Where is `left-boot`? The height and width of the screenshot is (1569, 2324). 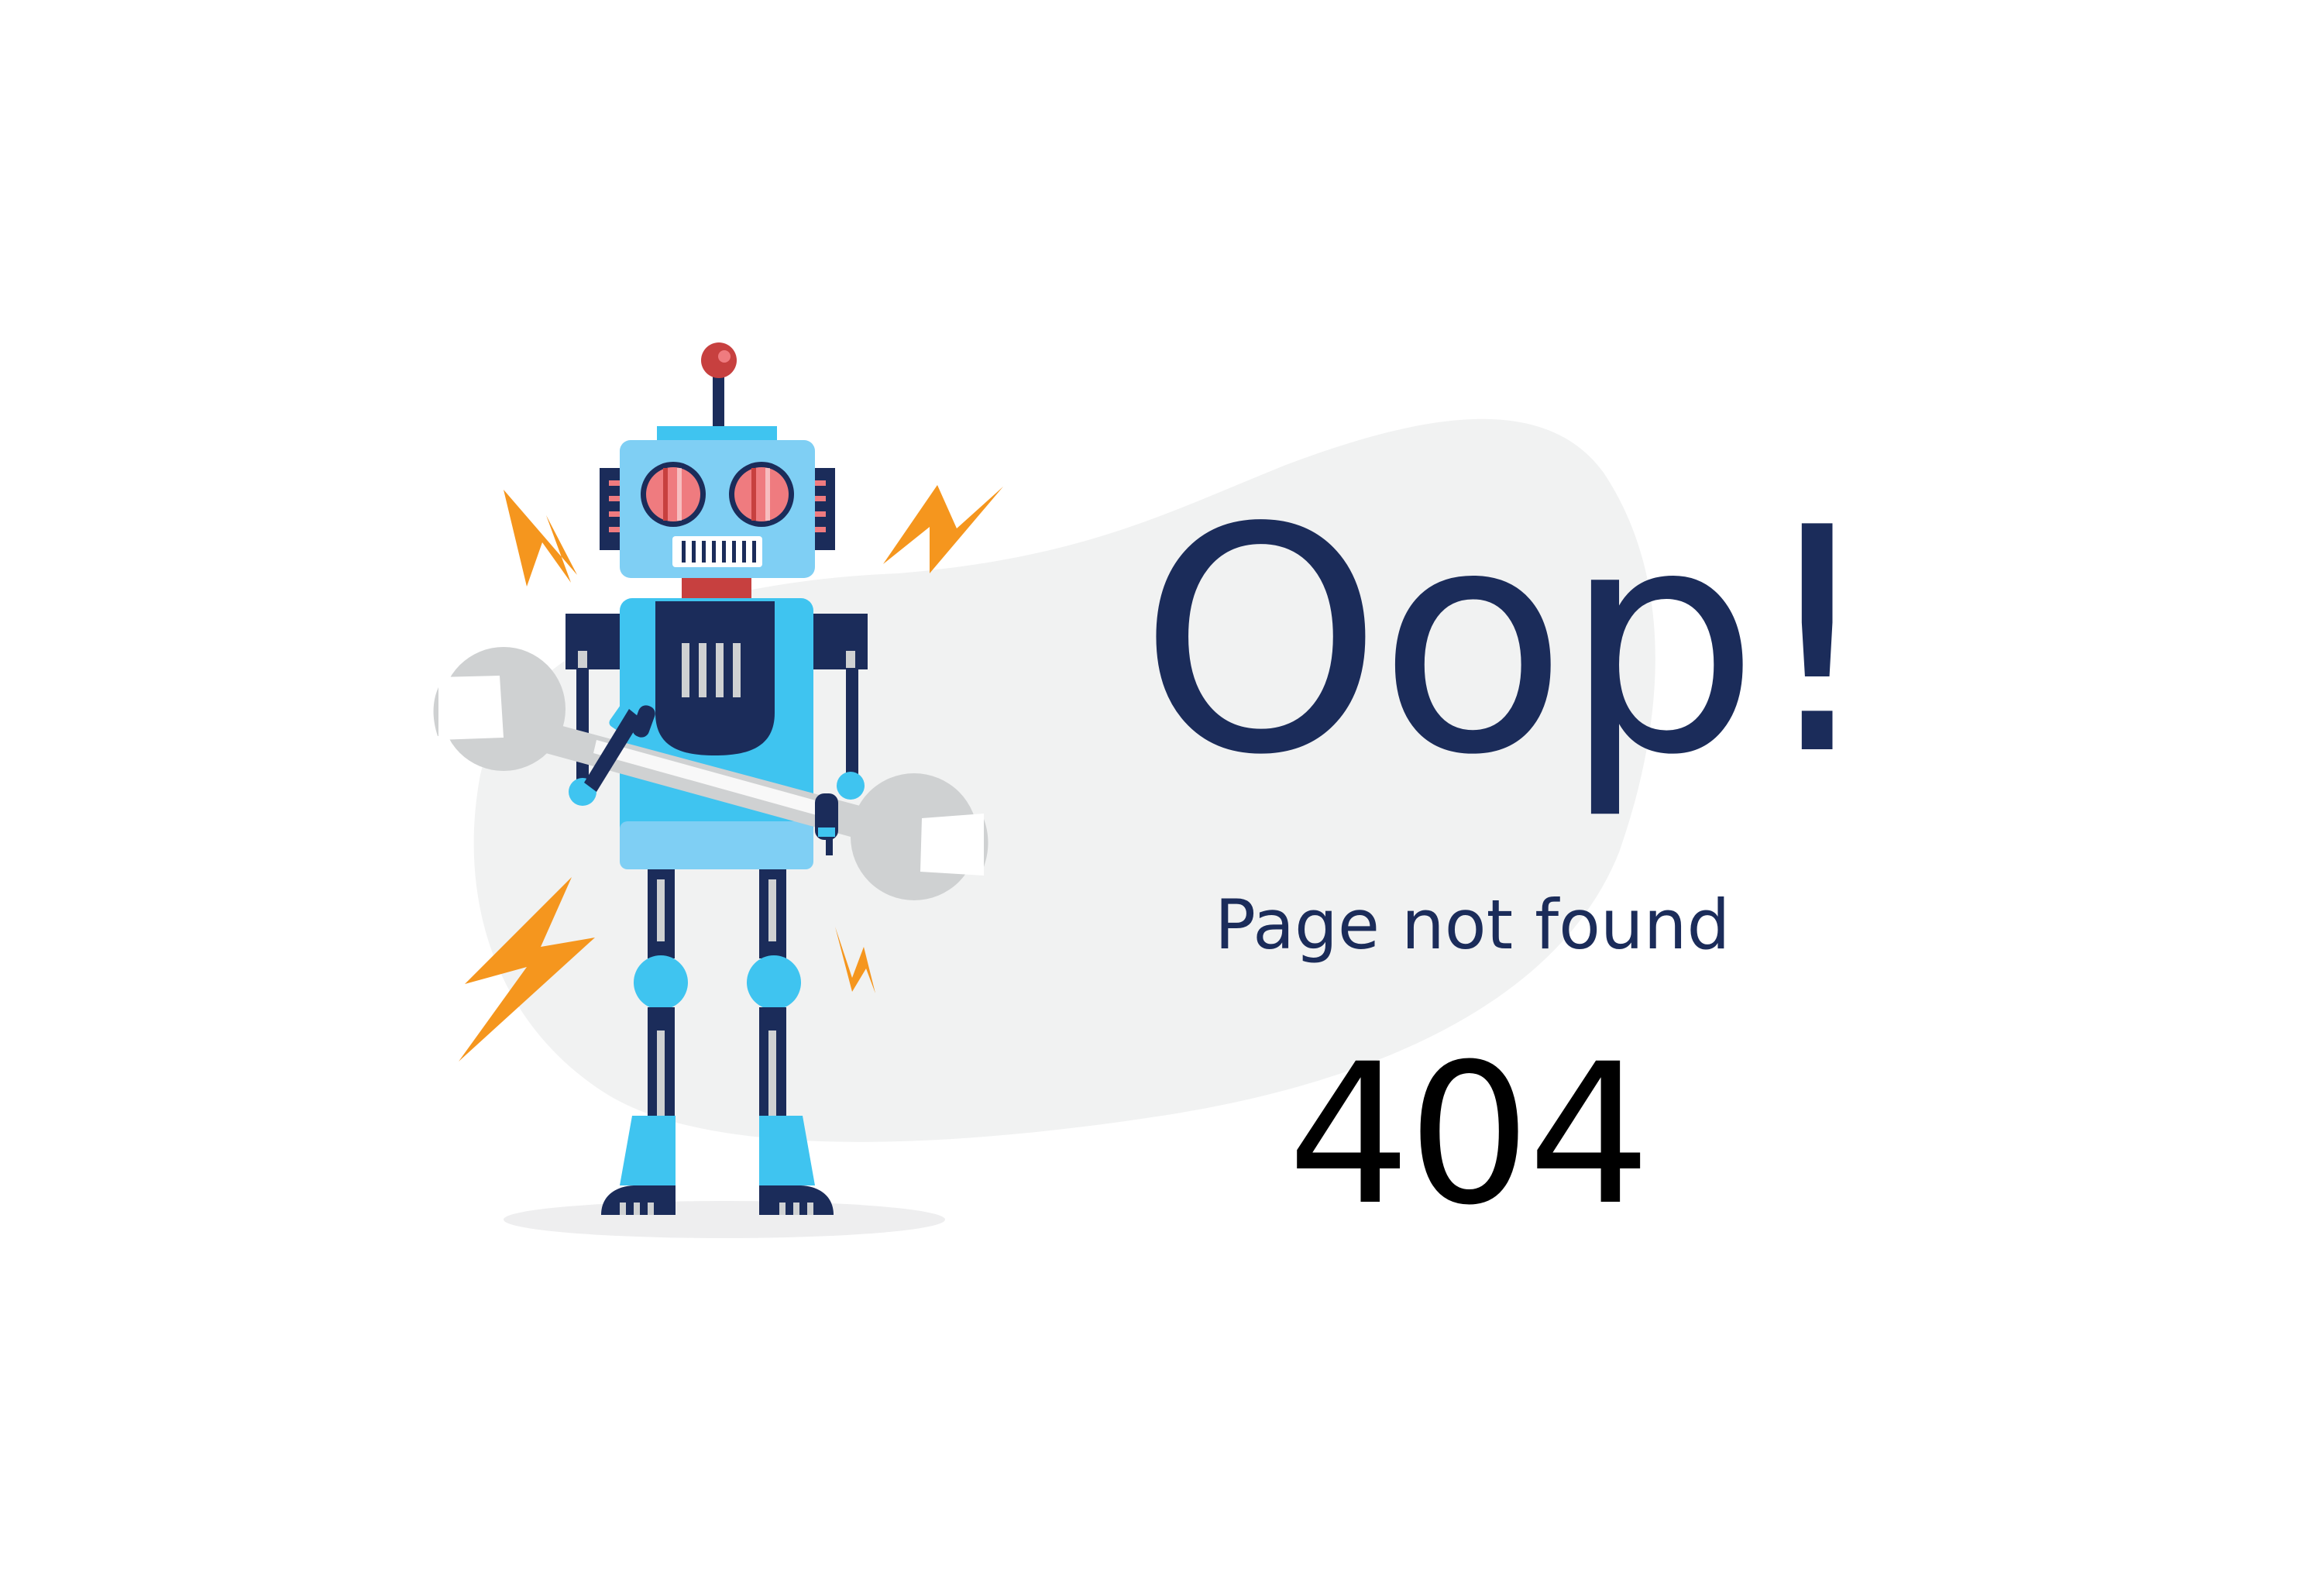 left-boot is located at coordinates (648, 1150).